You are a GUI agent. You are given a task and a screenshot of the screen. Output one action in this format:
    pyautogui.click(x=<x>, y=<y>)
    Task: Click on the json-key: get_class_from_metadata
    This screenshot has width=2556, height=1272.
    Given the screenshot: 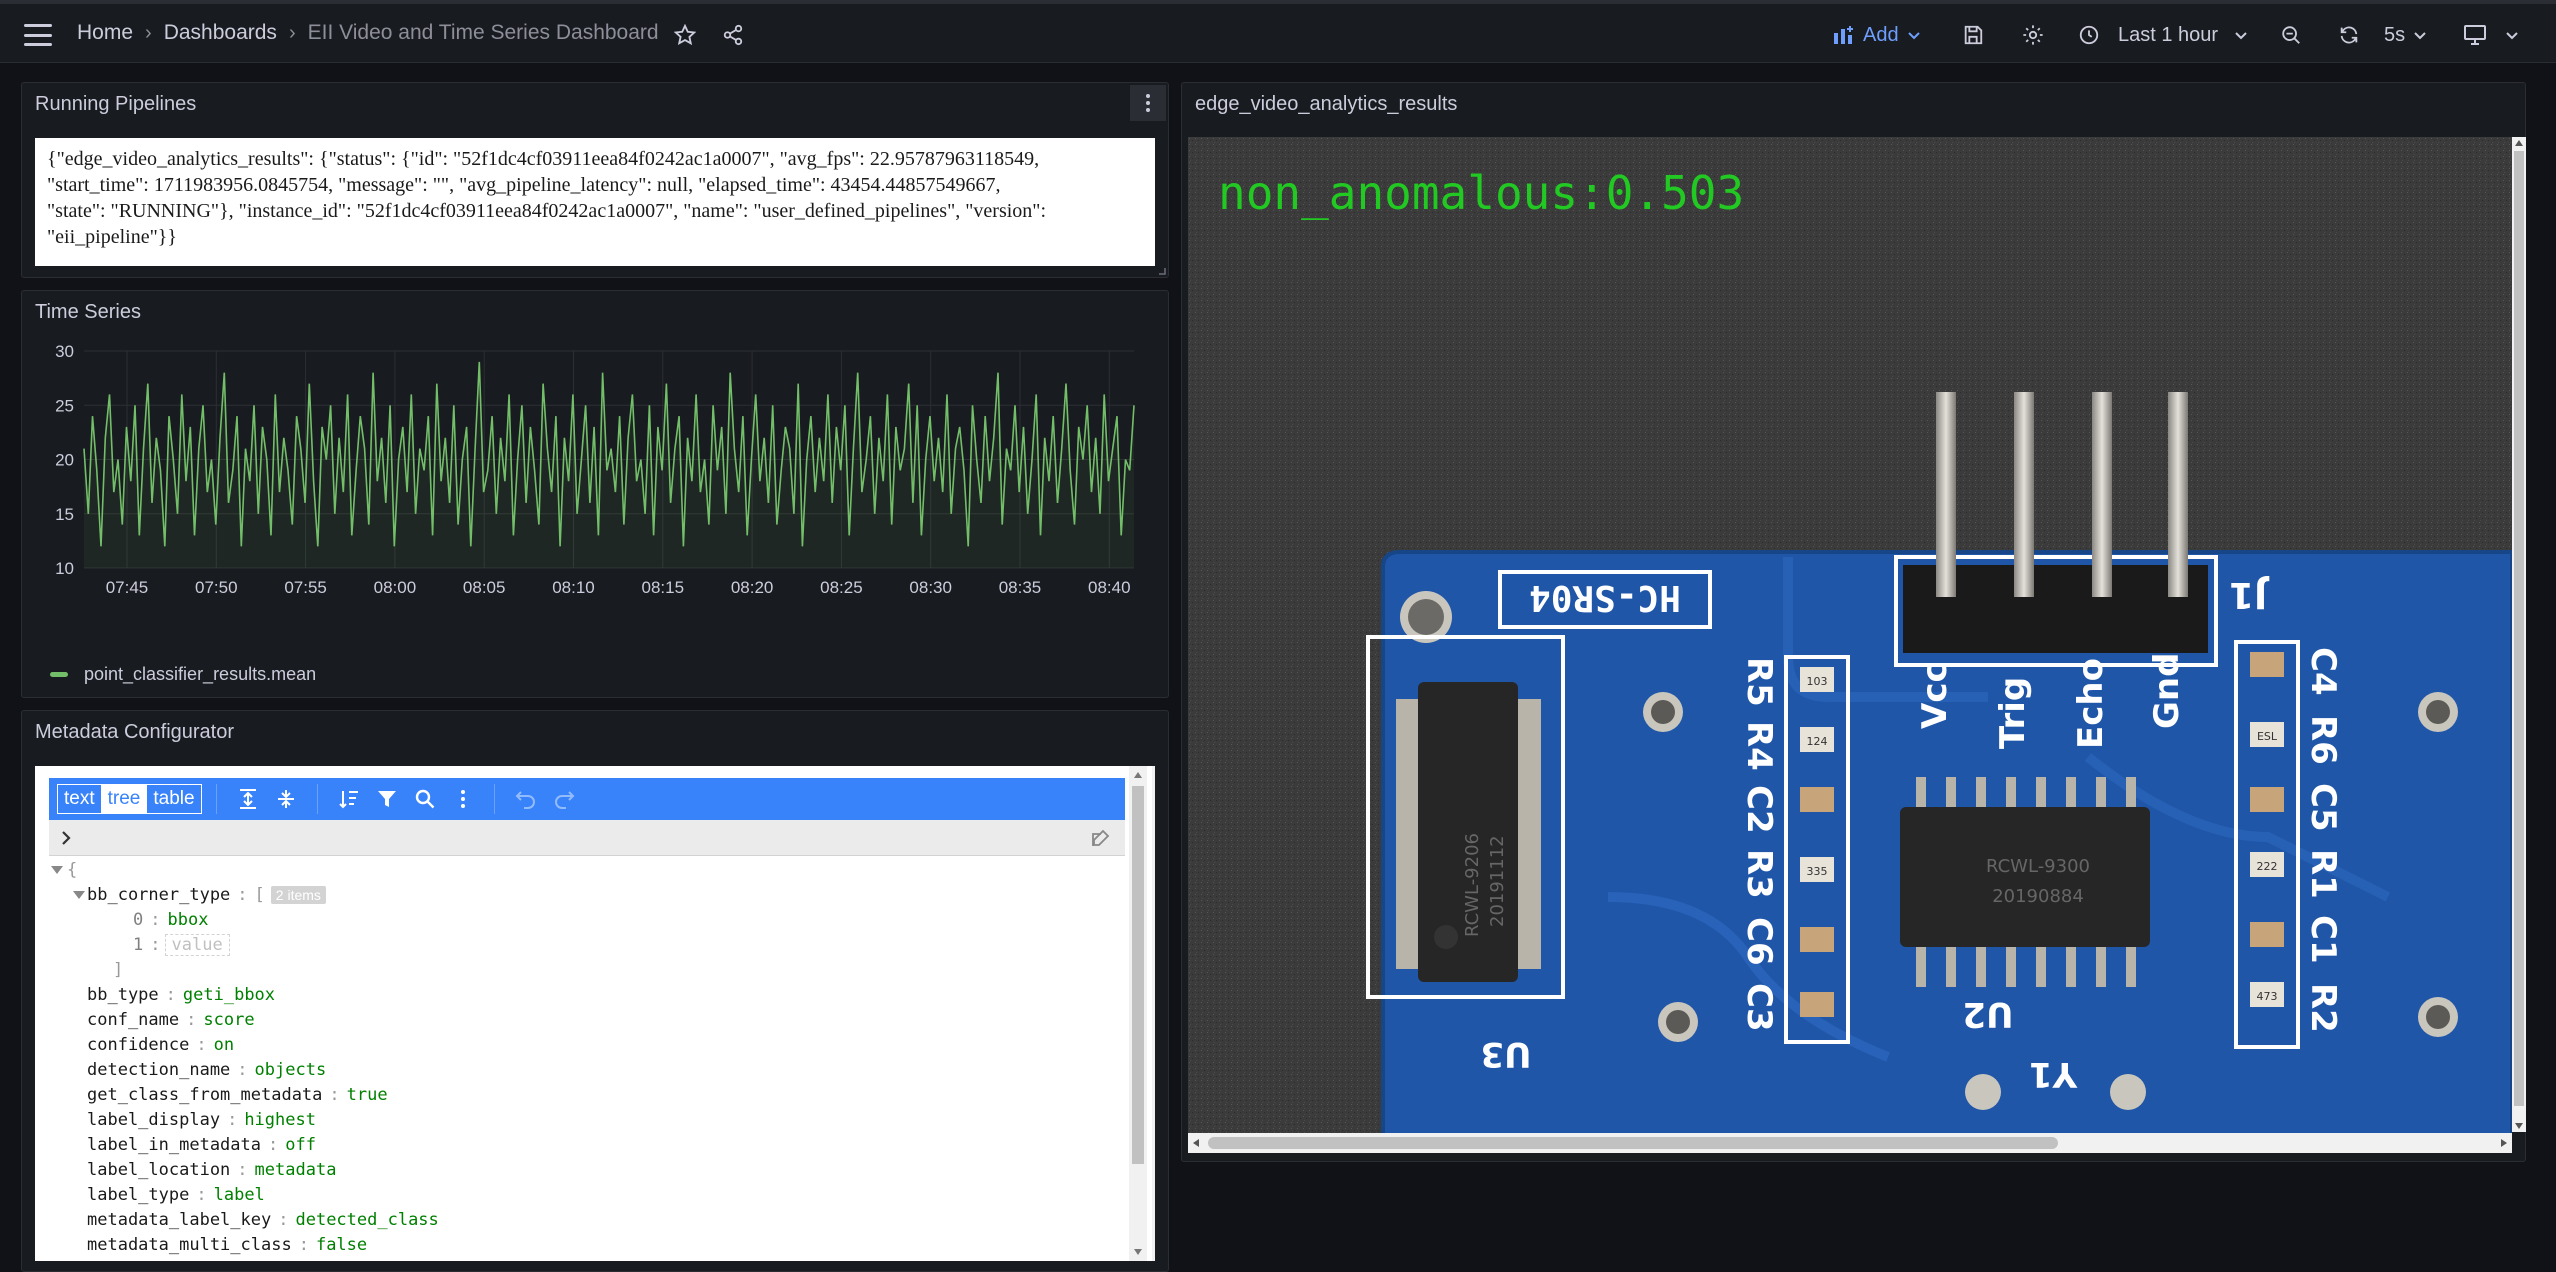 What is the action you would take?
    pyautogui.click(x=204, y=1095)
    